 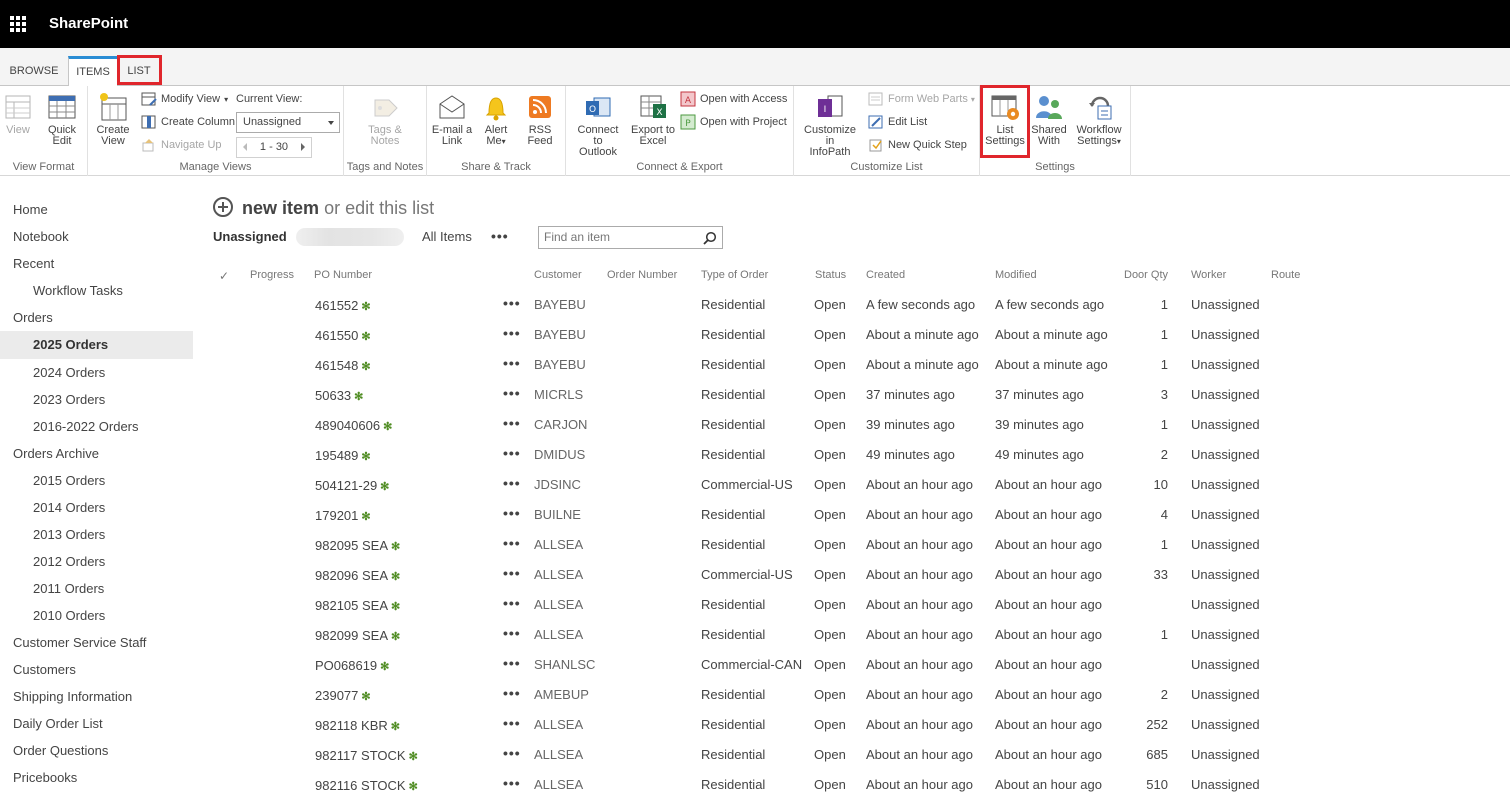 I want to click on po-number-link: 461548, so click(x=336, y=365).